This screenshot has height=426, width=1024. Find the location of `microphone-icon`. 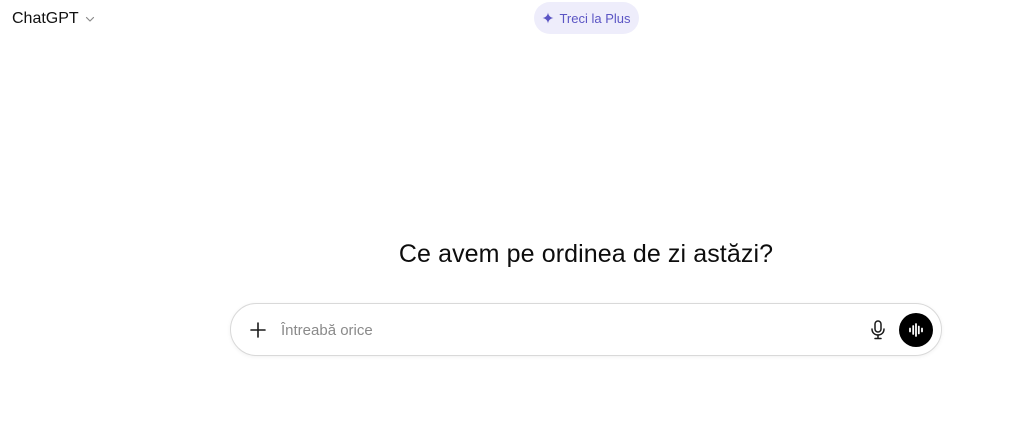

microphone-icon is located at coordinates (878, 330).